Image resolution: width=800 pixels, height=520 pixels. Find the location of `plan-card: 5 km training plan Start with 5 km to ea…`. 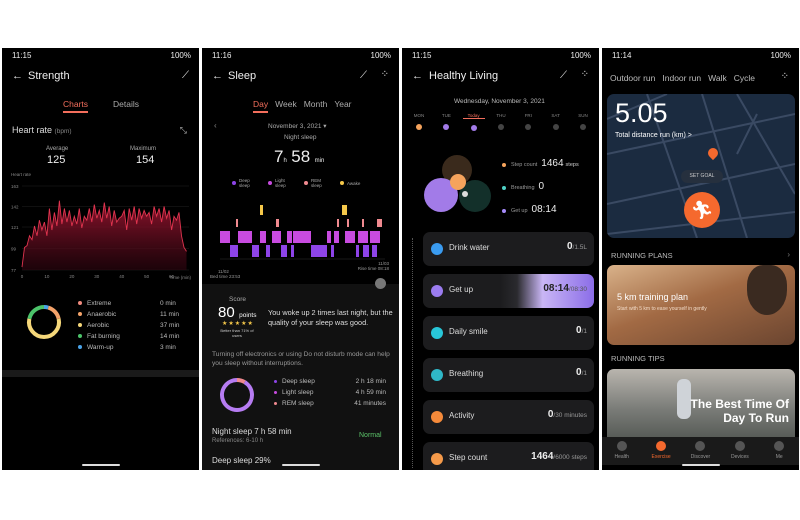

plan-card: 5 km training plan Start with 5 km to ea… is located at coordinates (701, 305).